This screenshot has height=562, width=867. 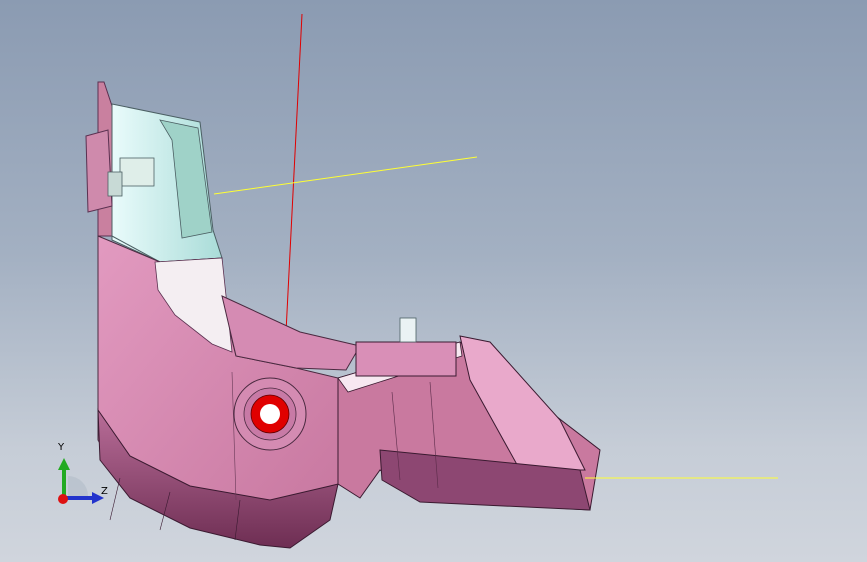 I want to click on red-axis-line, so click(x=293, y=193).